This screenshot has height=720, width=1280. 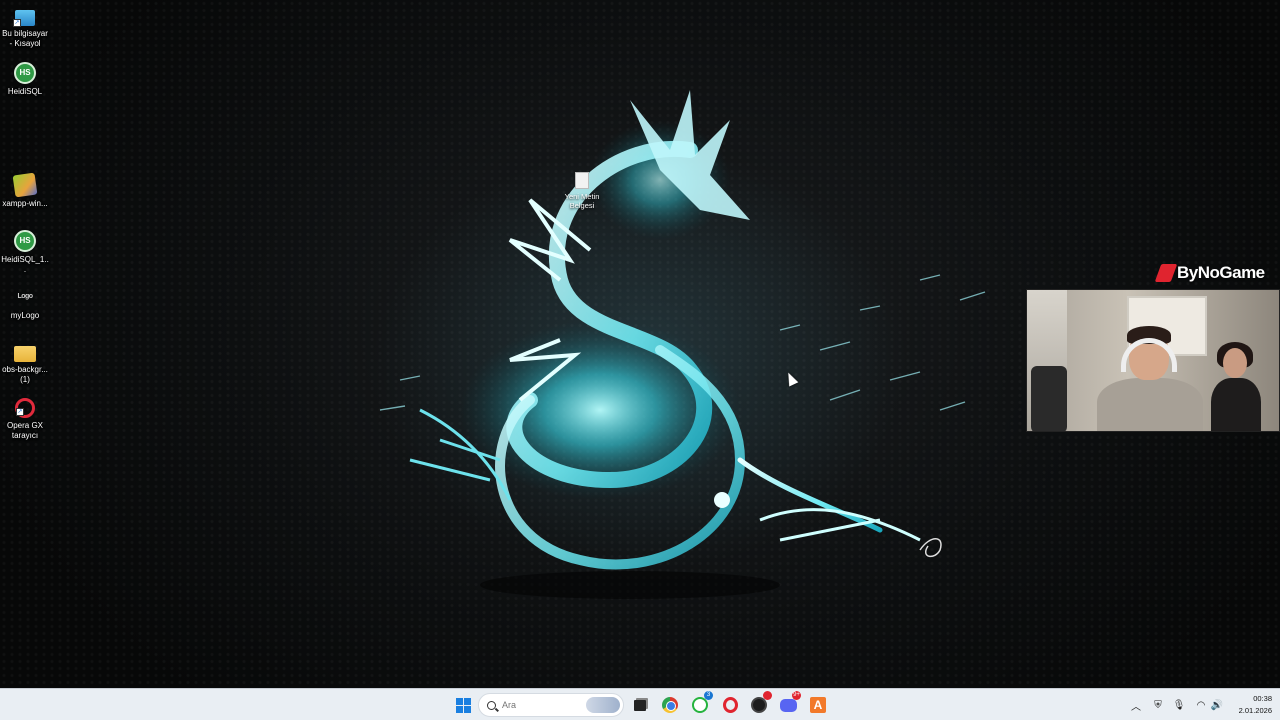 What do you see at coordinates (1150, 378) in the screenshot?
I see `webcam-streamer` at bounding box center [1150, 378].